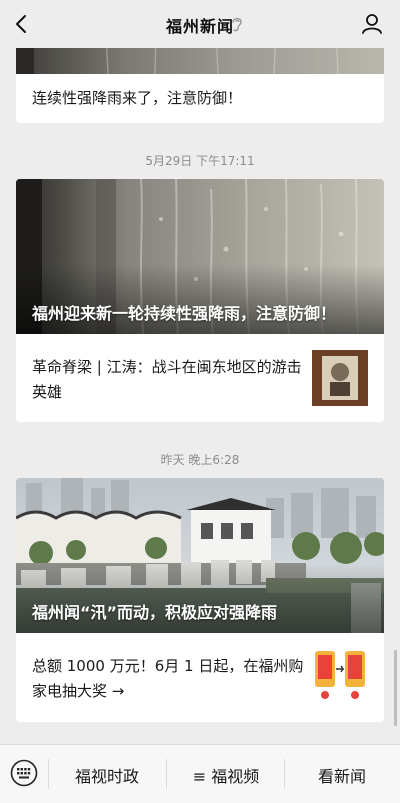  What do you see at coordinates (167, 367) in the screenshot?
I see `sub-article-title-line: 革命脊梁 | 江涛：战斗在闽东地区的游击` at bounding box center [167, 367].